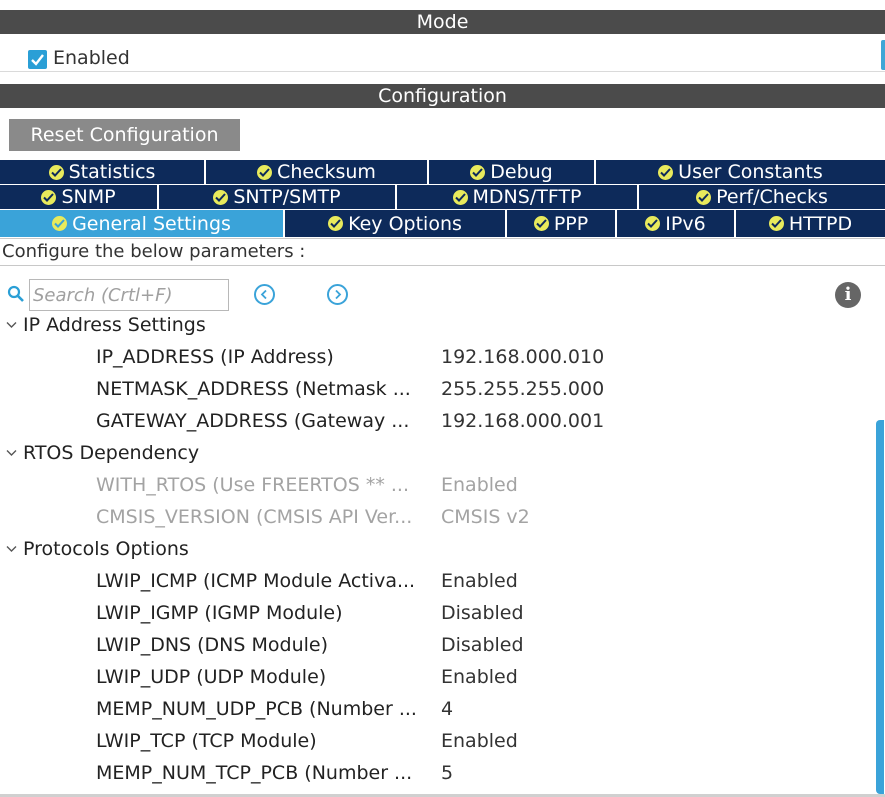  I want to click on tab-label: Checksum, so click(326, 172).